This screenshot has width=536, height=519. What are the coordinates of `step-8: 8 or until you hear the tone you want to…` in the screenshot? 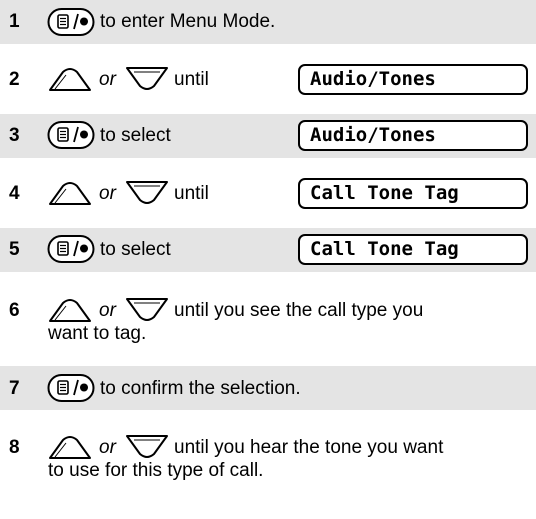 It's located at (268, 461).